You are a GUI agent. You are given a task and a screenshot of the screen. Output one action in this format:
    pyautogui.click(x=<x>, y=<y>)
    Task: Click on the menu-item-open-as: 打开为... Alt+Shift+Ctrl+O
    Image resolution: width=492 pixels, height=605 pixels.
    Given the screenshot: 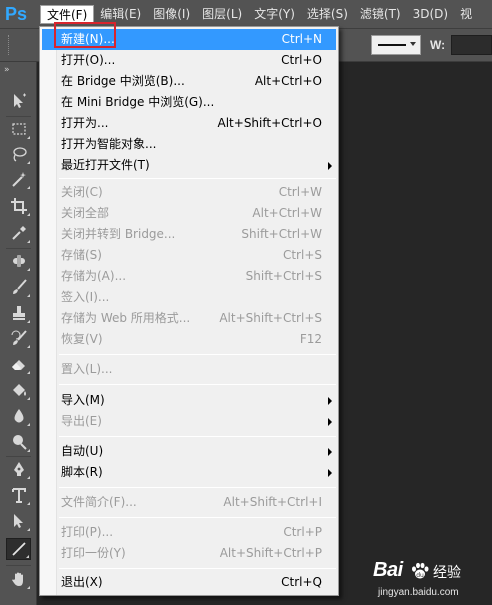 What is the action you would take?
    pyautogui.click(x=189, y=123)
    